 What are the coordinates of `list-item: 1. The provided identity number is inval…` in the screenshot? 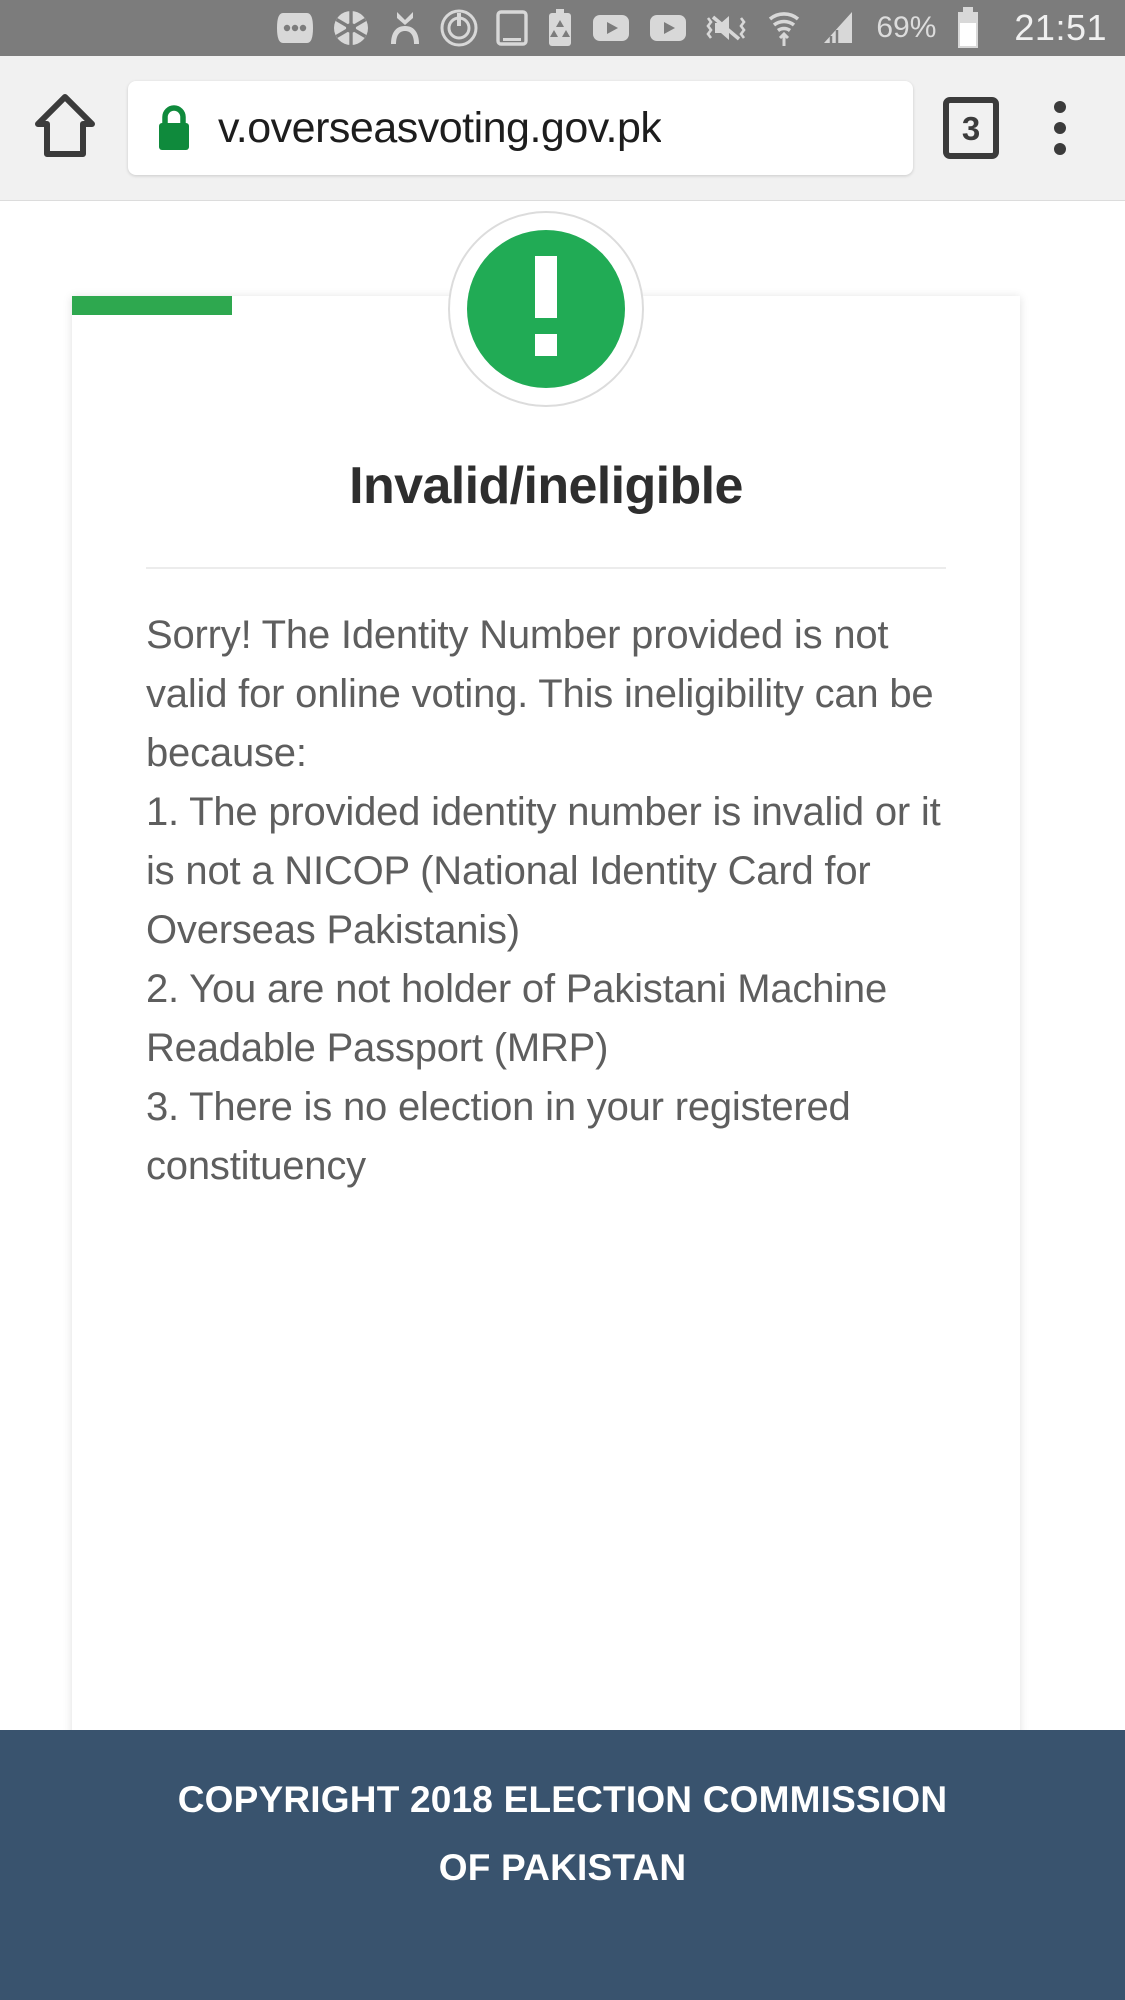 It's located at (543, 871).